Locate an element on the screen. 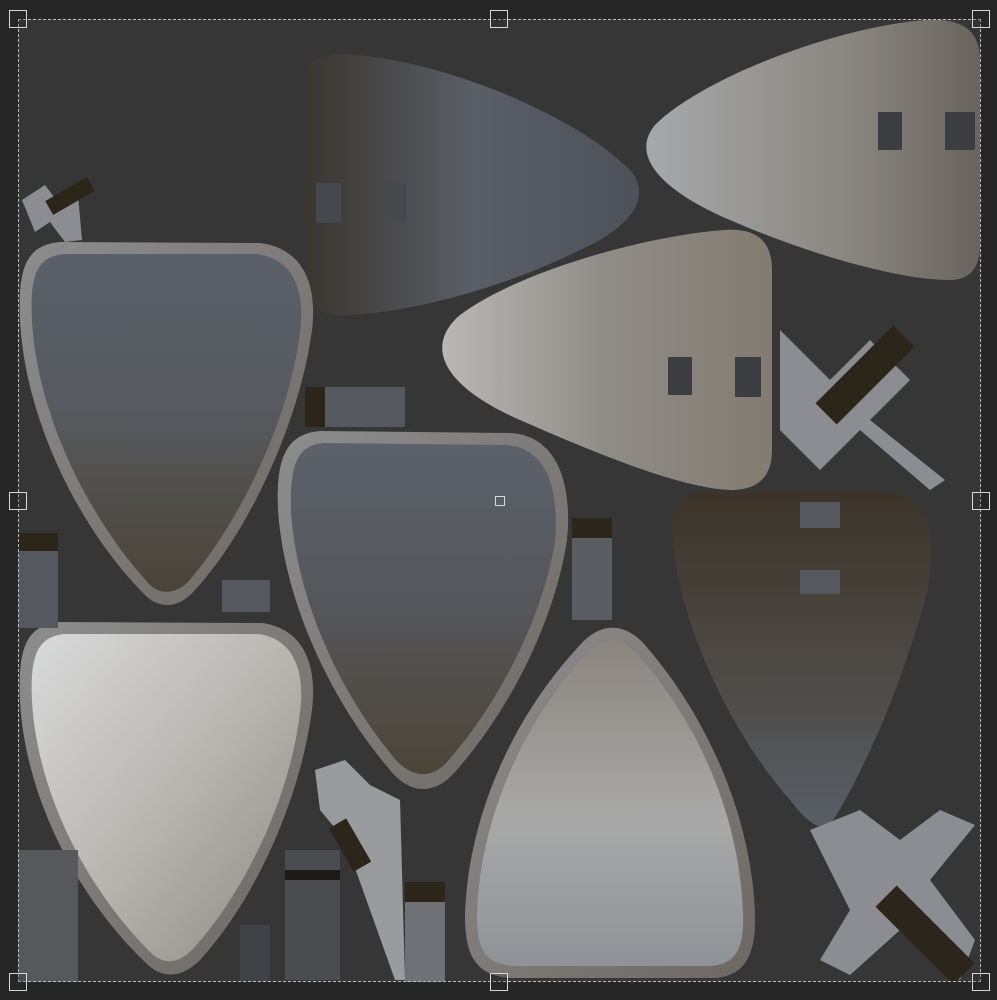 Image resolution: width=997 pixels, height=1000 pixels. handle-bottom-center is located at coordinates (499, 982).